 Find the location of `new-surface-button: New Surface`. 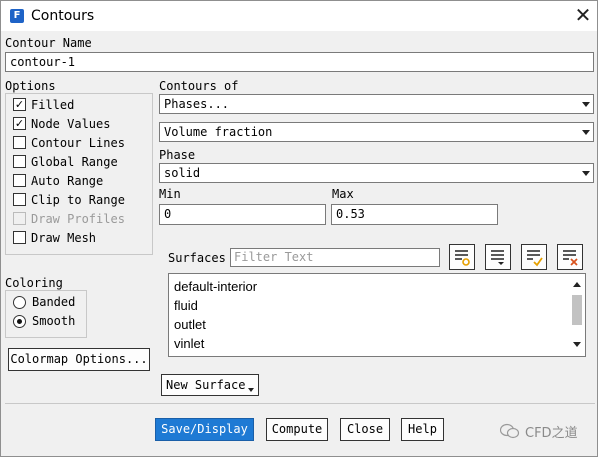

new-surface-button: New Surface is located at coordinates (210, 385).